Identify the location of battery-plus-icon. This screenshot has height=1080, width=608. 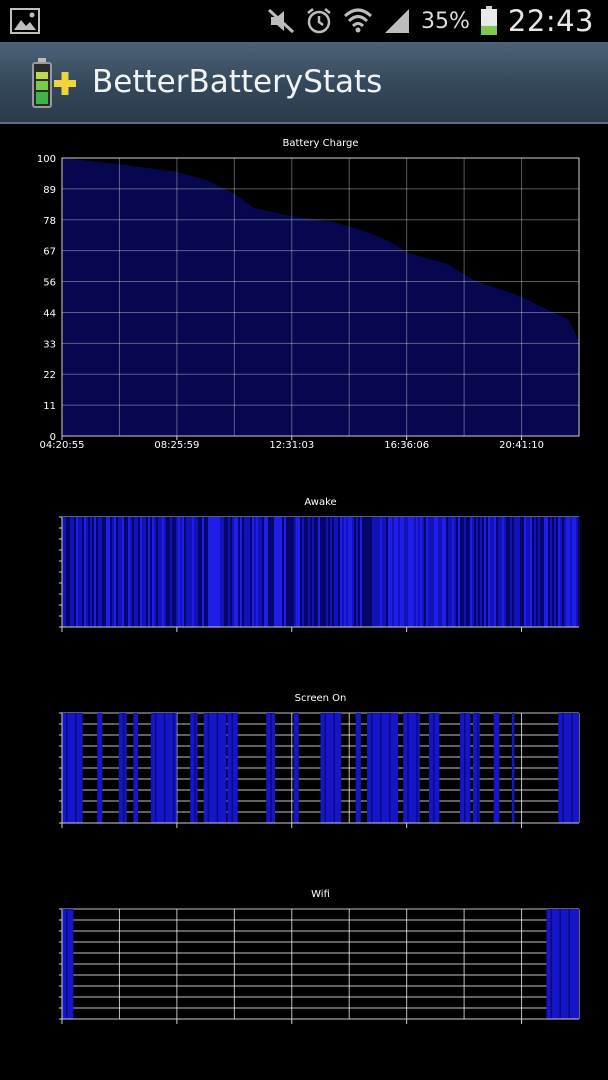
(55, 83).